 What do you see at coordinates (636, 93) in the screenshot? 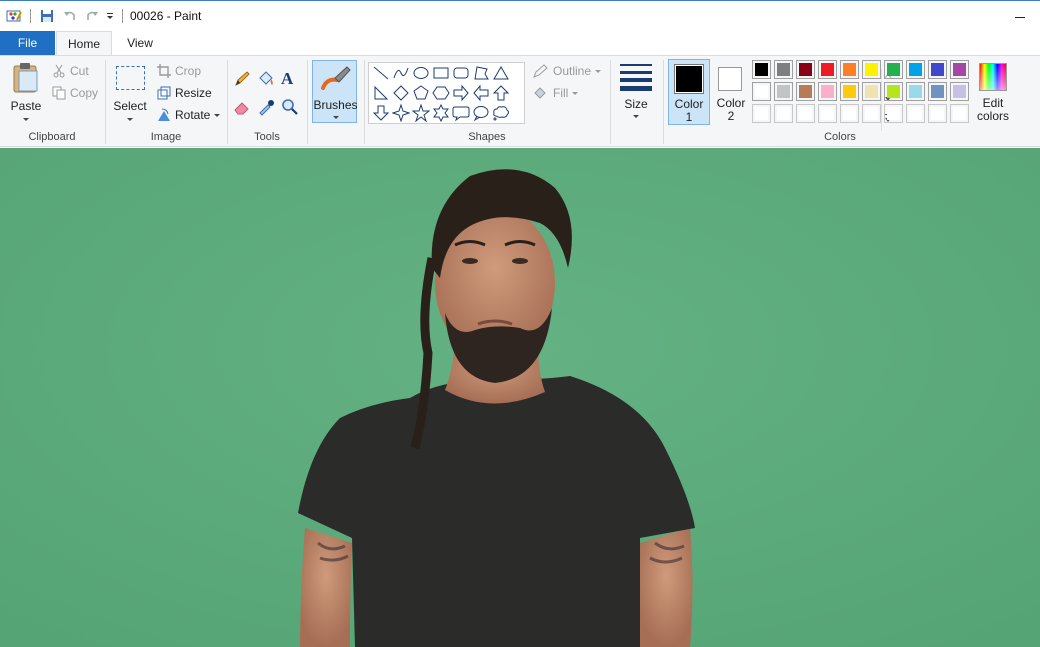
I see `size-button: Size` at bounding box center [636, 93].